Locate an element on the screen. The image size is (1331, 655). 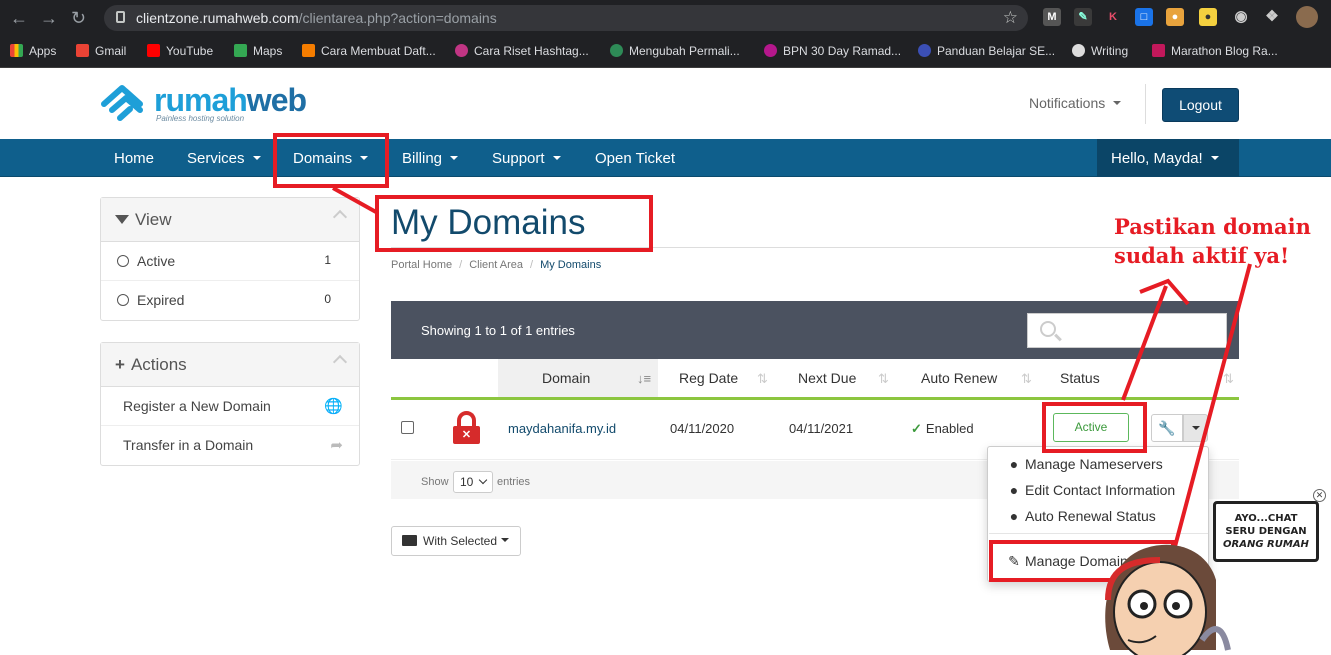
close-icon: ✕ is located at coordinates (1319, 495).